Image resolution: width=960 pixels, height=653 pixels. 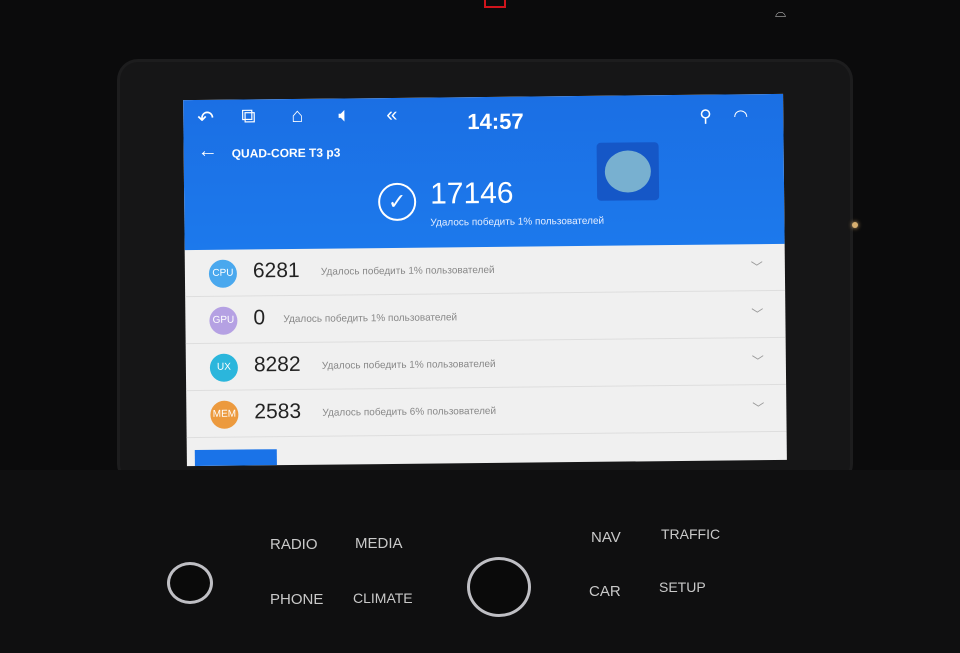 What do you see at coordinates (397, 202) in the screenshot?
I see `check-circle-icon: ✓` at bounding box center [397, 202].